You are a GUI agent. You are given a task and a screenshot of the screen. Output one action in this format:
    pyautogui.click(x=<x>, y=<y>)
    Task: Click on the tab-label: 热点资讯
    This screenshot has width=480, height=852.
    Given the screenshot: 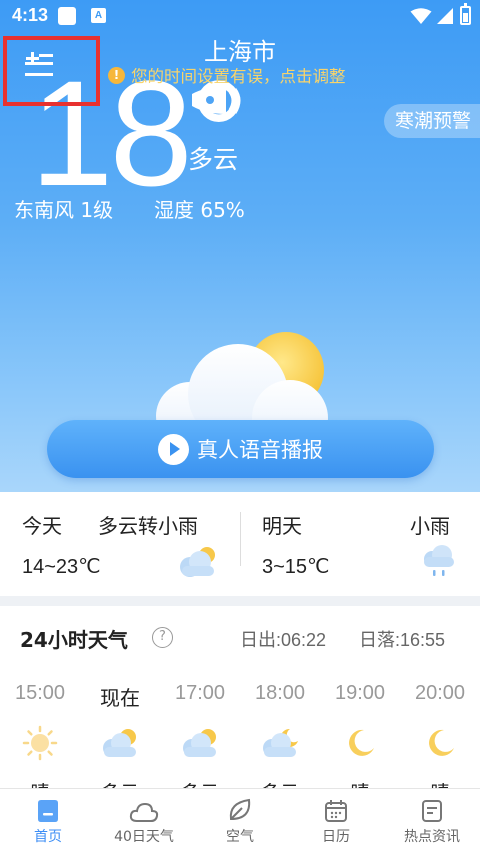 What is the action you would take?
    pyautogui.click(x=432, y=837)
    